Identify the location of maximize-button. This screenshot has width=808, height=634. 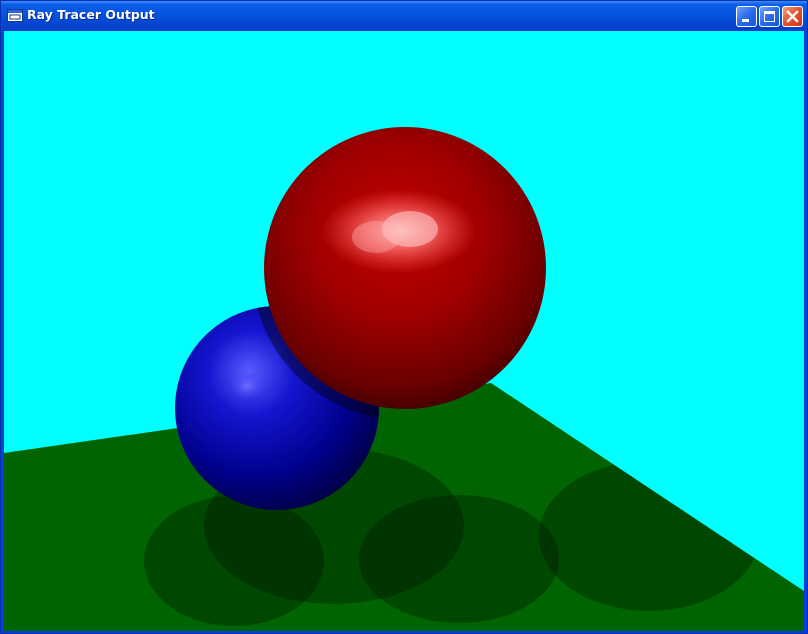
(769, 16).